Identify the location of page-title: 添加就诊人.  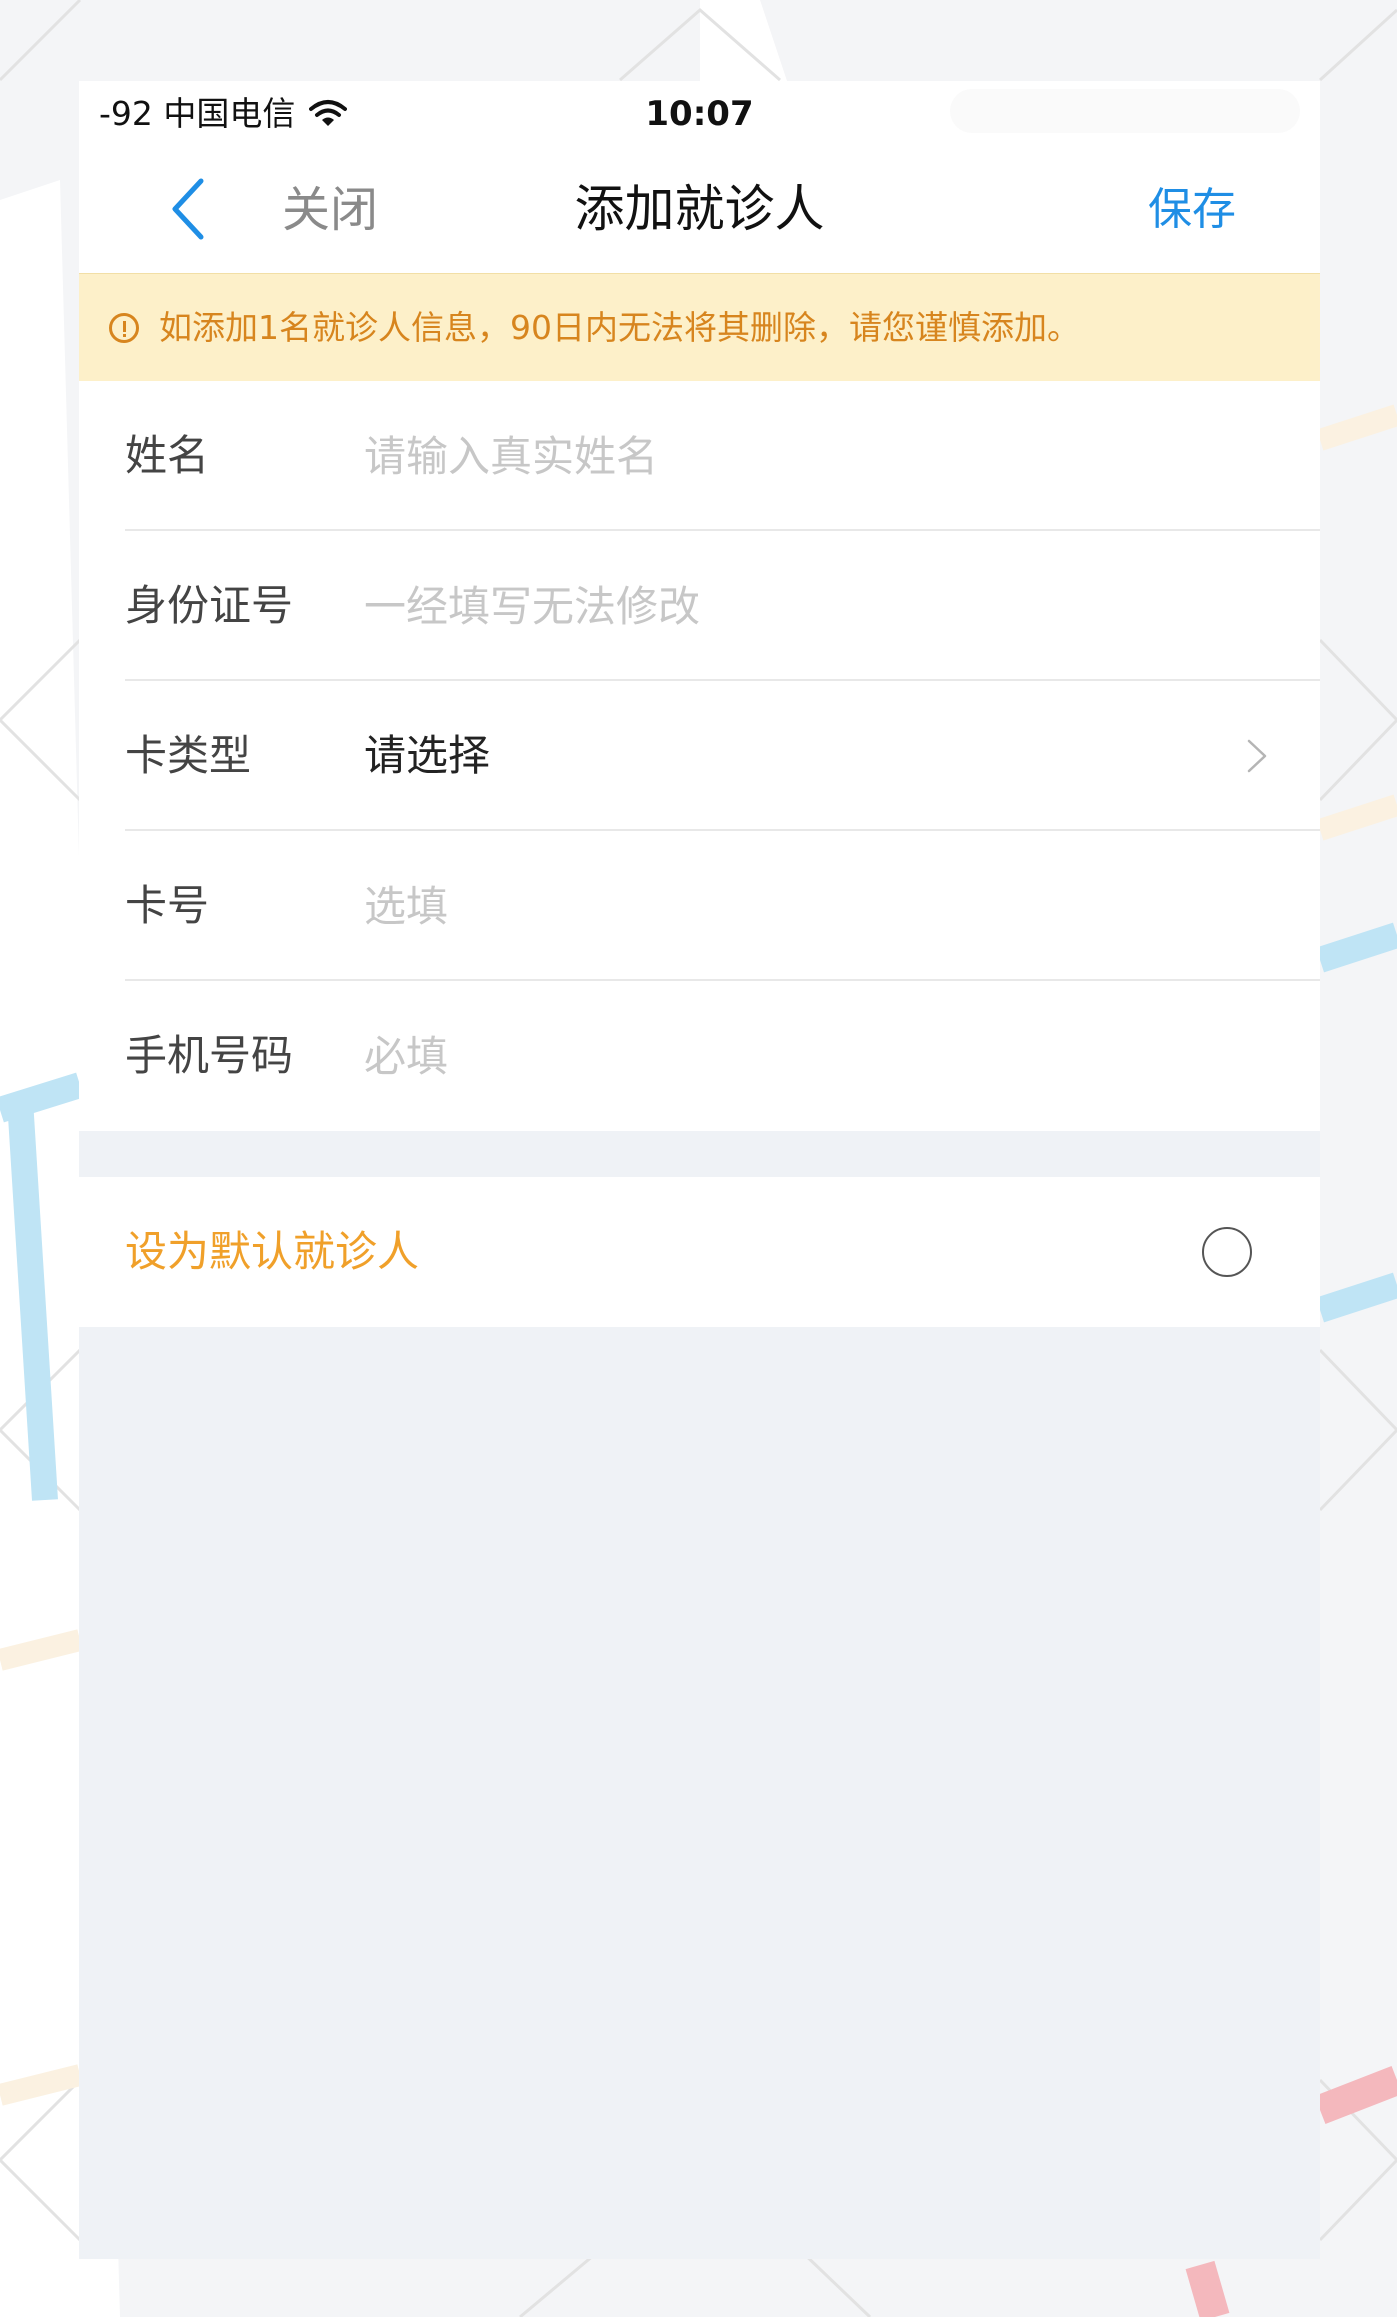
(699, 209).